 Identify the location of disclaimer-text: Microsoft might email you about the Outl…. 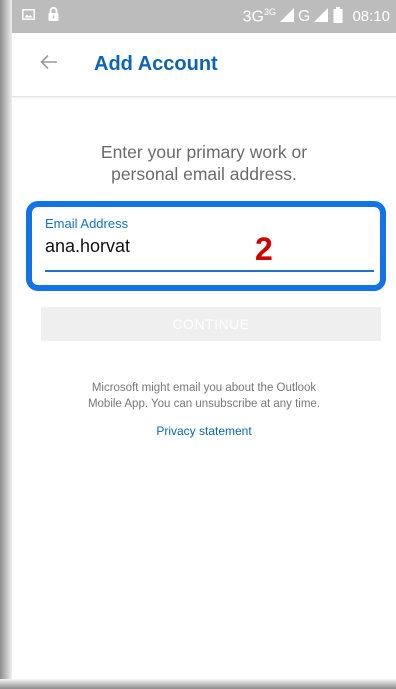
(204, 396).